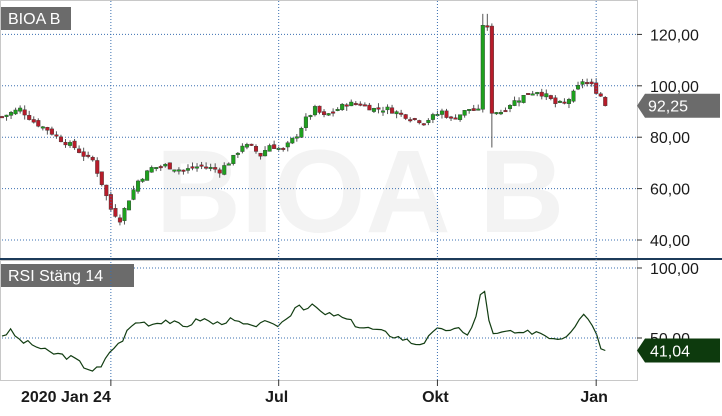  What do you see at coordinates (276, 397) in the screenshot?
I see `x-tick-label-1: Jul` at bounding box center [276, 397].